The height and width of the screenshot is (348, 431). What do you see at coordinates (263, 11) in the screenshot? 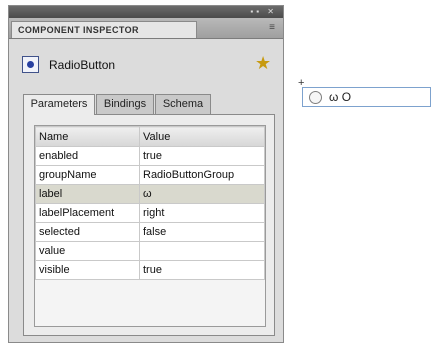
I see `window-buttons: ▪▪ ✕` at bounding box center [263, 11].